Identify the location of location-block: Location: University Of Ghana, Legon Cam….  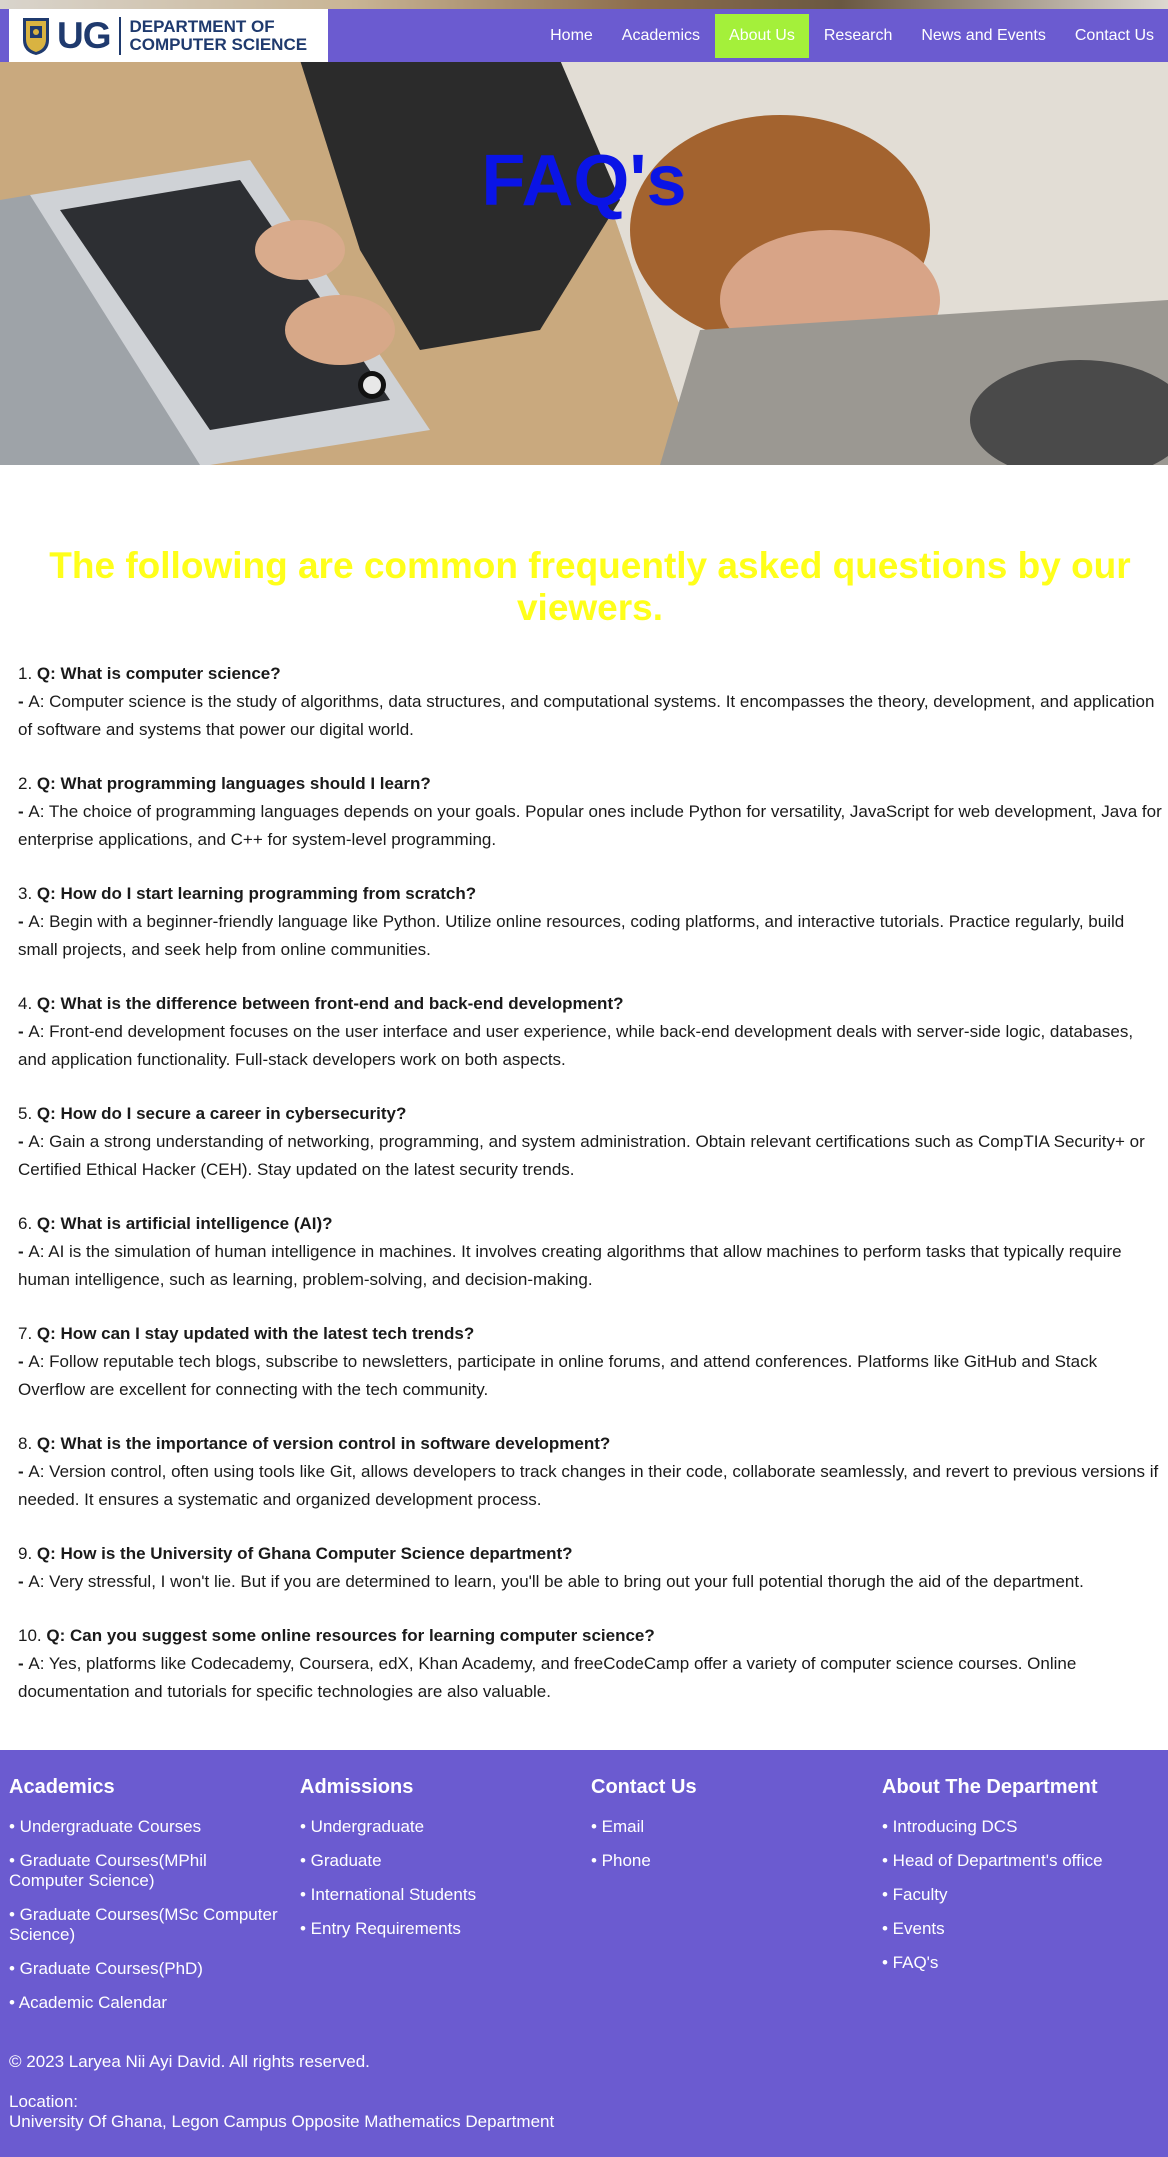
(281, 2112).